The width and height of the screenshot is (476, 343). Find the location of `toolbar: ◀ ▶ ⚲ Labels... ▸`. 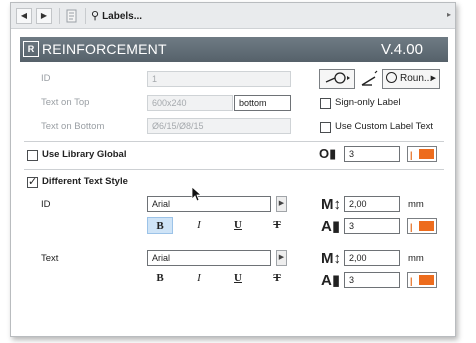

toolbar: ◀ ▶ ⚲ Labels... ▸ is located at coordinates (233, 16).